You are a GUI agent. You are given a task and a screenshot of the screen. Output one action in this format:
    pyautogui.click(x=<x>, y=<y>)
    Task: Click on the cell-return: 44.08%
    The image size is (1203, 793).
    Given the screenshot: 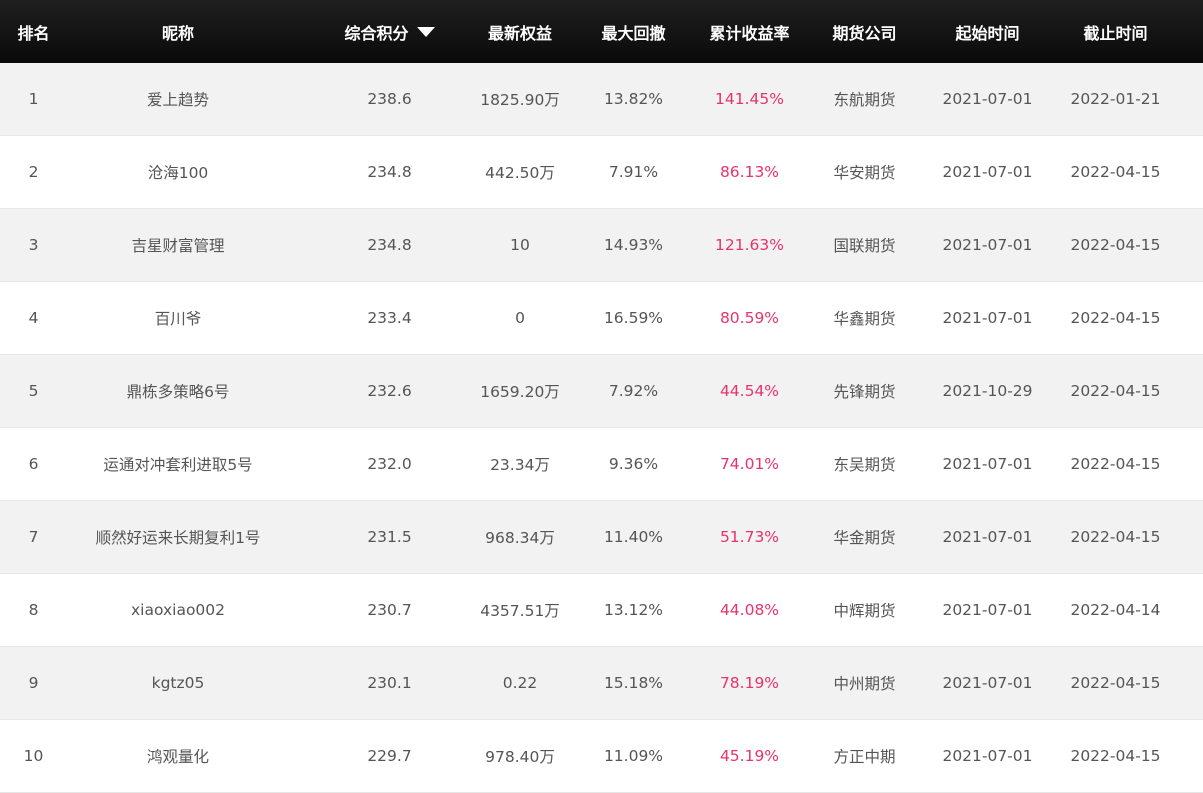 What is the action you would take?
    pyautogui.click(x=749, y=610)
    